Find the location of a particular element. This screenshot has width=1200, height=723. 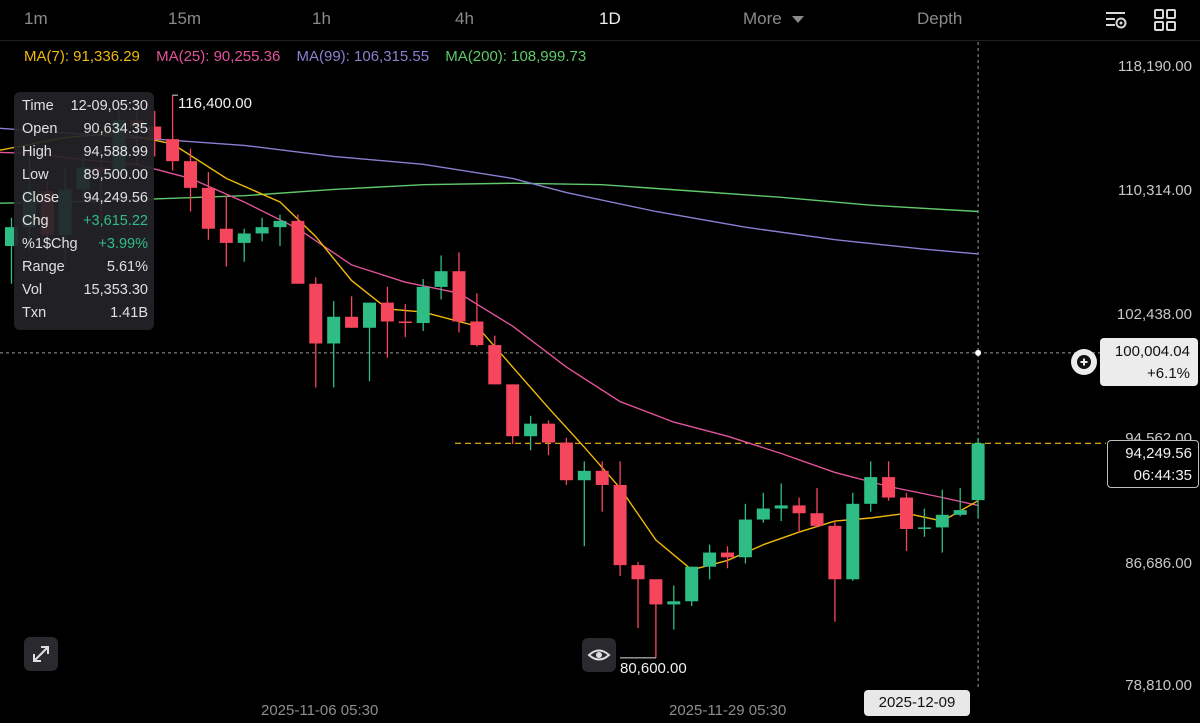

info-key: Open is located at coordinates (40, 129).